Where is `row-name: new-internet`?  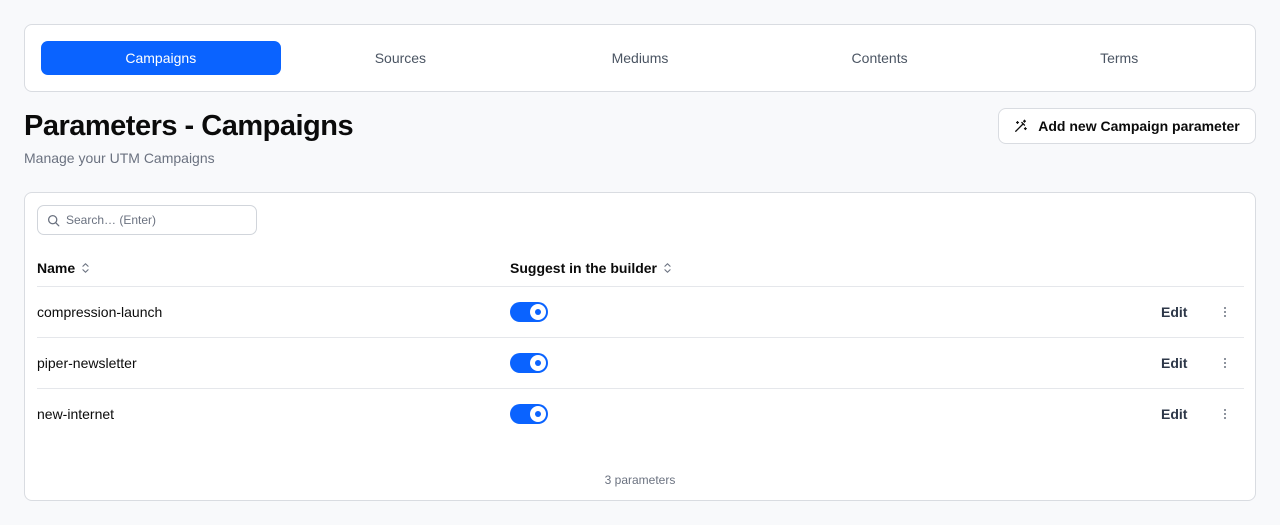
row-name: new-internet is located at coordinates (76, 414).